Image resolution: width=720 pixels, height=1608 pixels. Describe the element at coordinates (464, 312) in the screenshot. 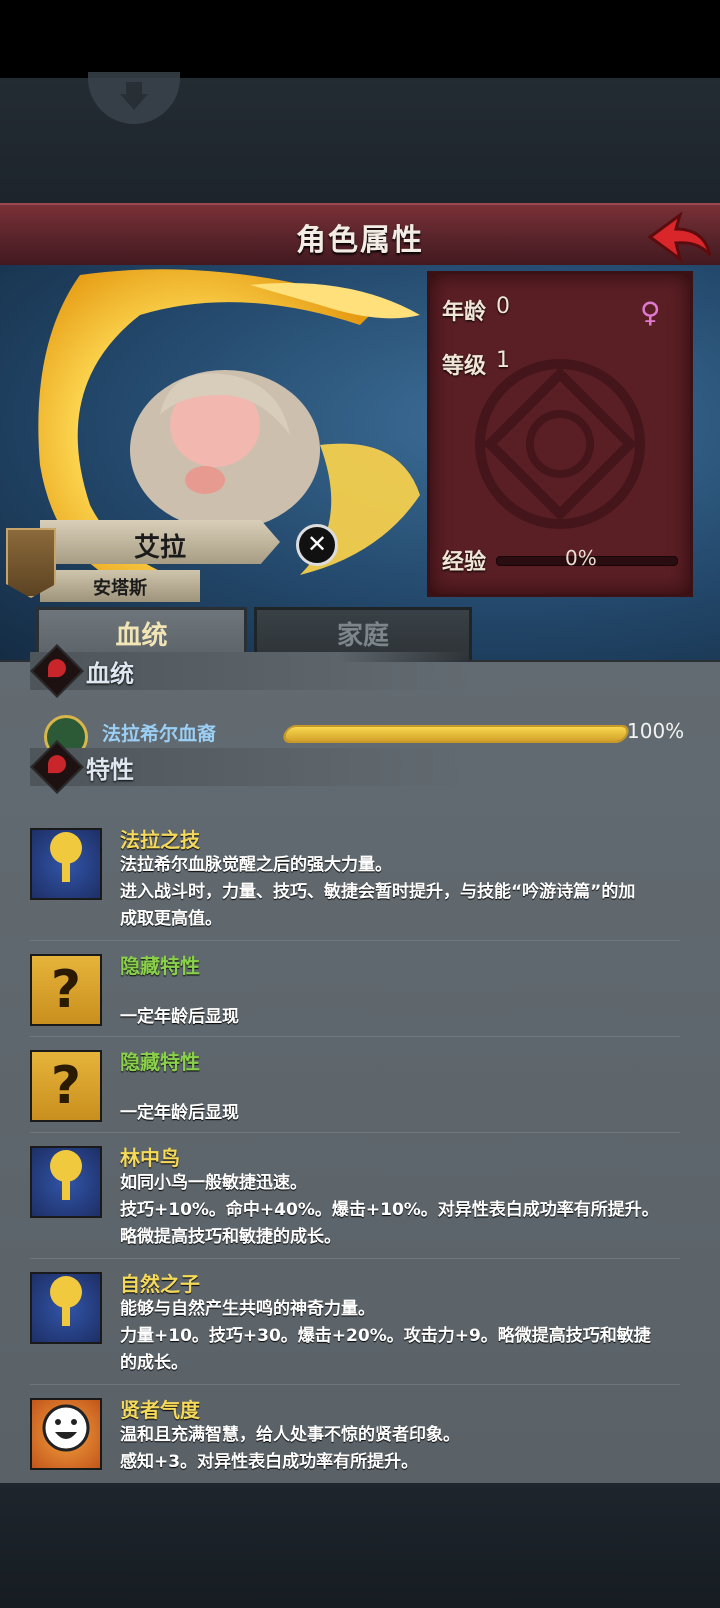

I see `age-label: 年龄` at that location.